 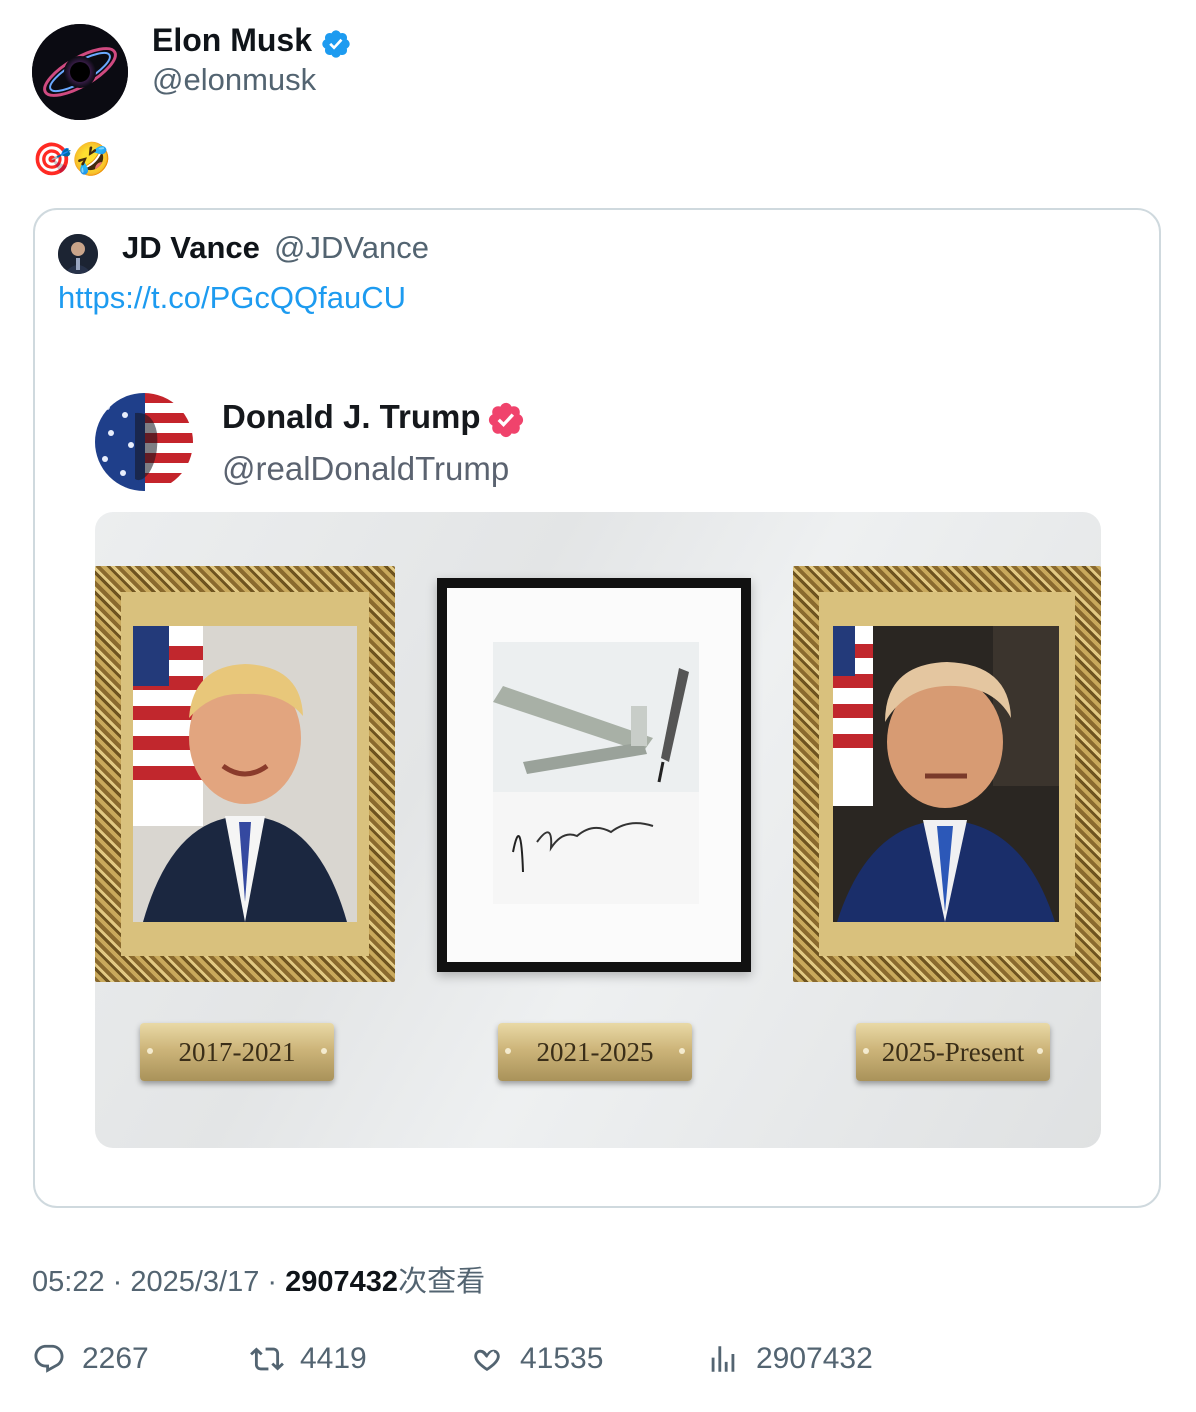 I want to click on quoted-name: JD Vance, so click(x=191, y=248).